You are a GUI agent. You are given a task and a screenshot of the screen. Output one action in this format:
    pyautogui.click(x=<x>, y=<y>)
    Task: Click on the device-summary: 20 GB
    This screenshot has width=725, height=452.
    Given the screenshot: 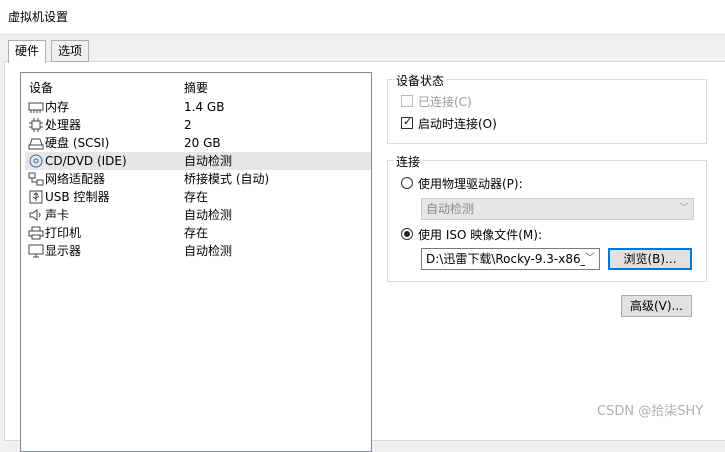 What is the action you would take?
    pyautogui.click(x=202, y=143)
    